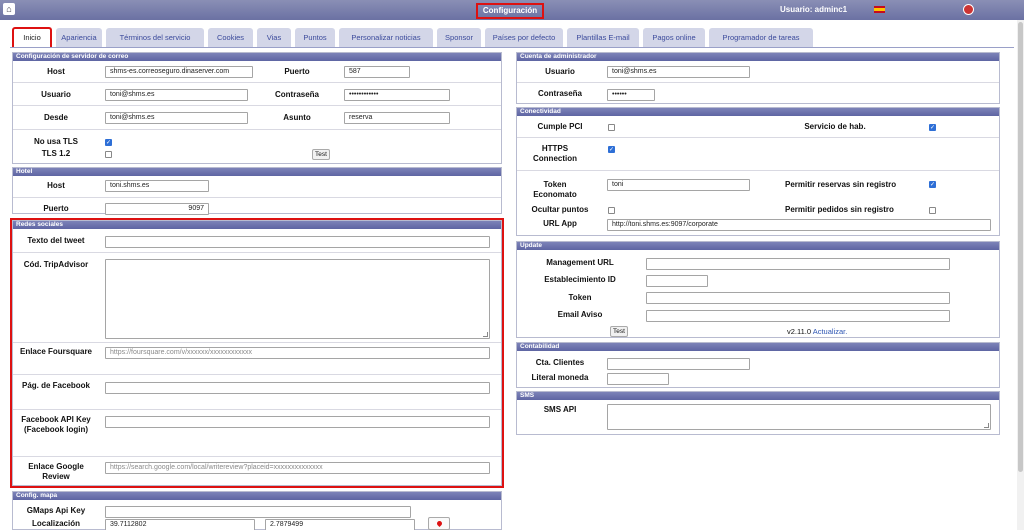  Describe the element at coordinates (257, 172) in the screenshot. I see `panel-title: Hotel` at that location.